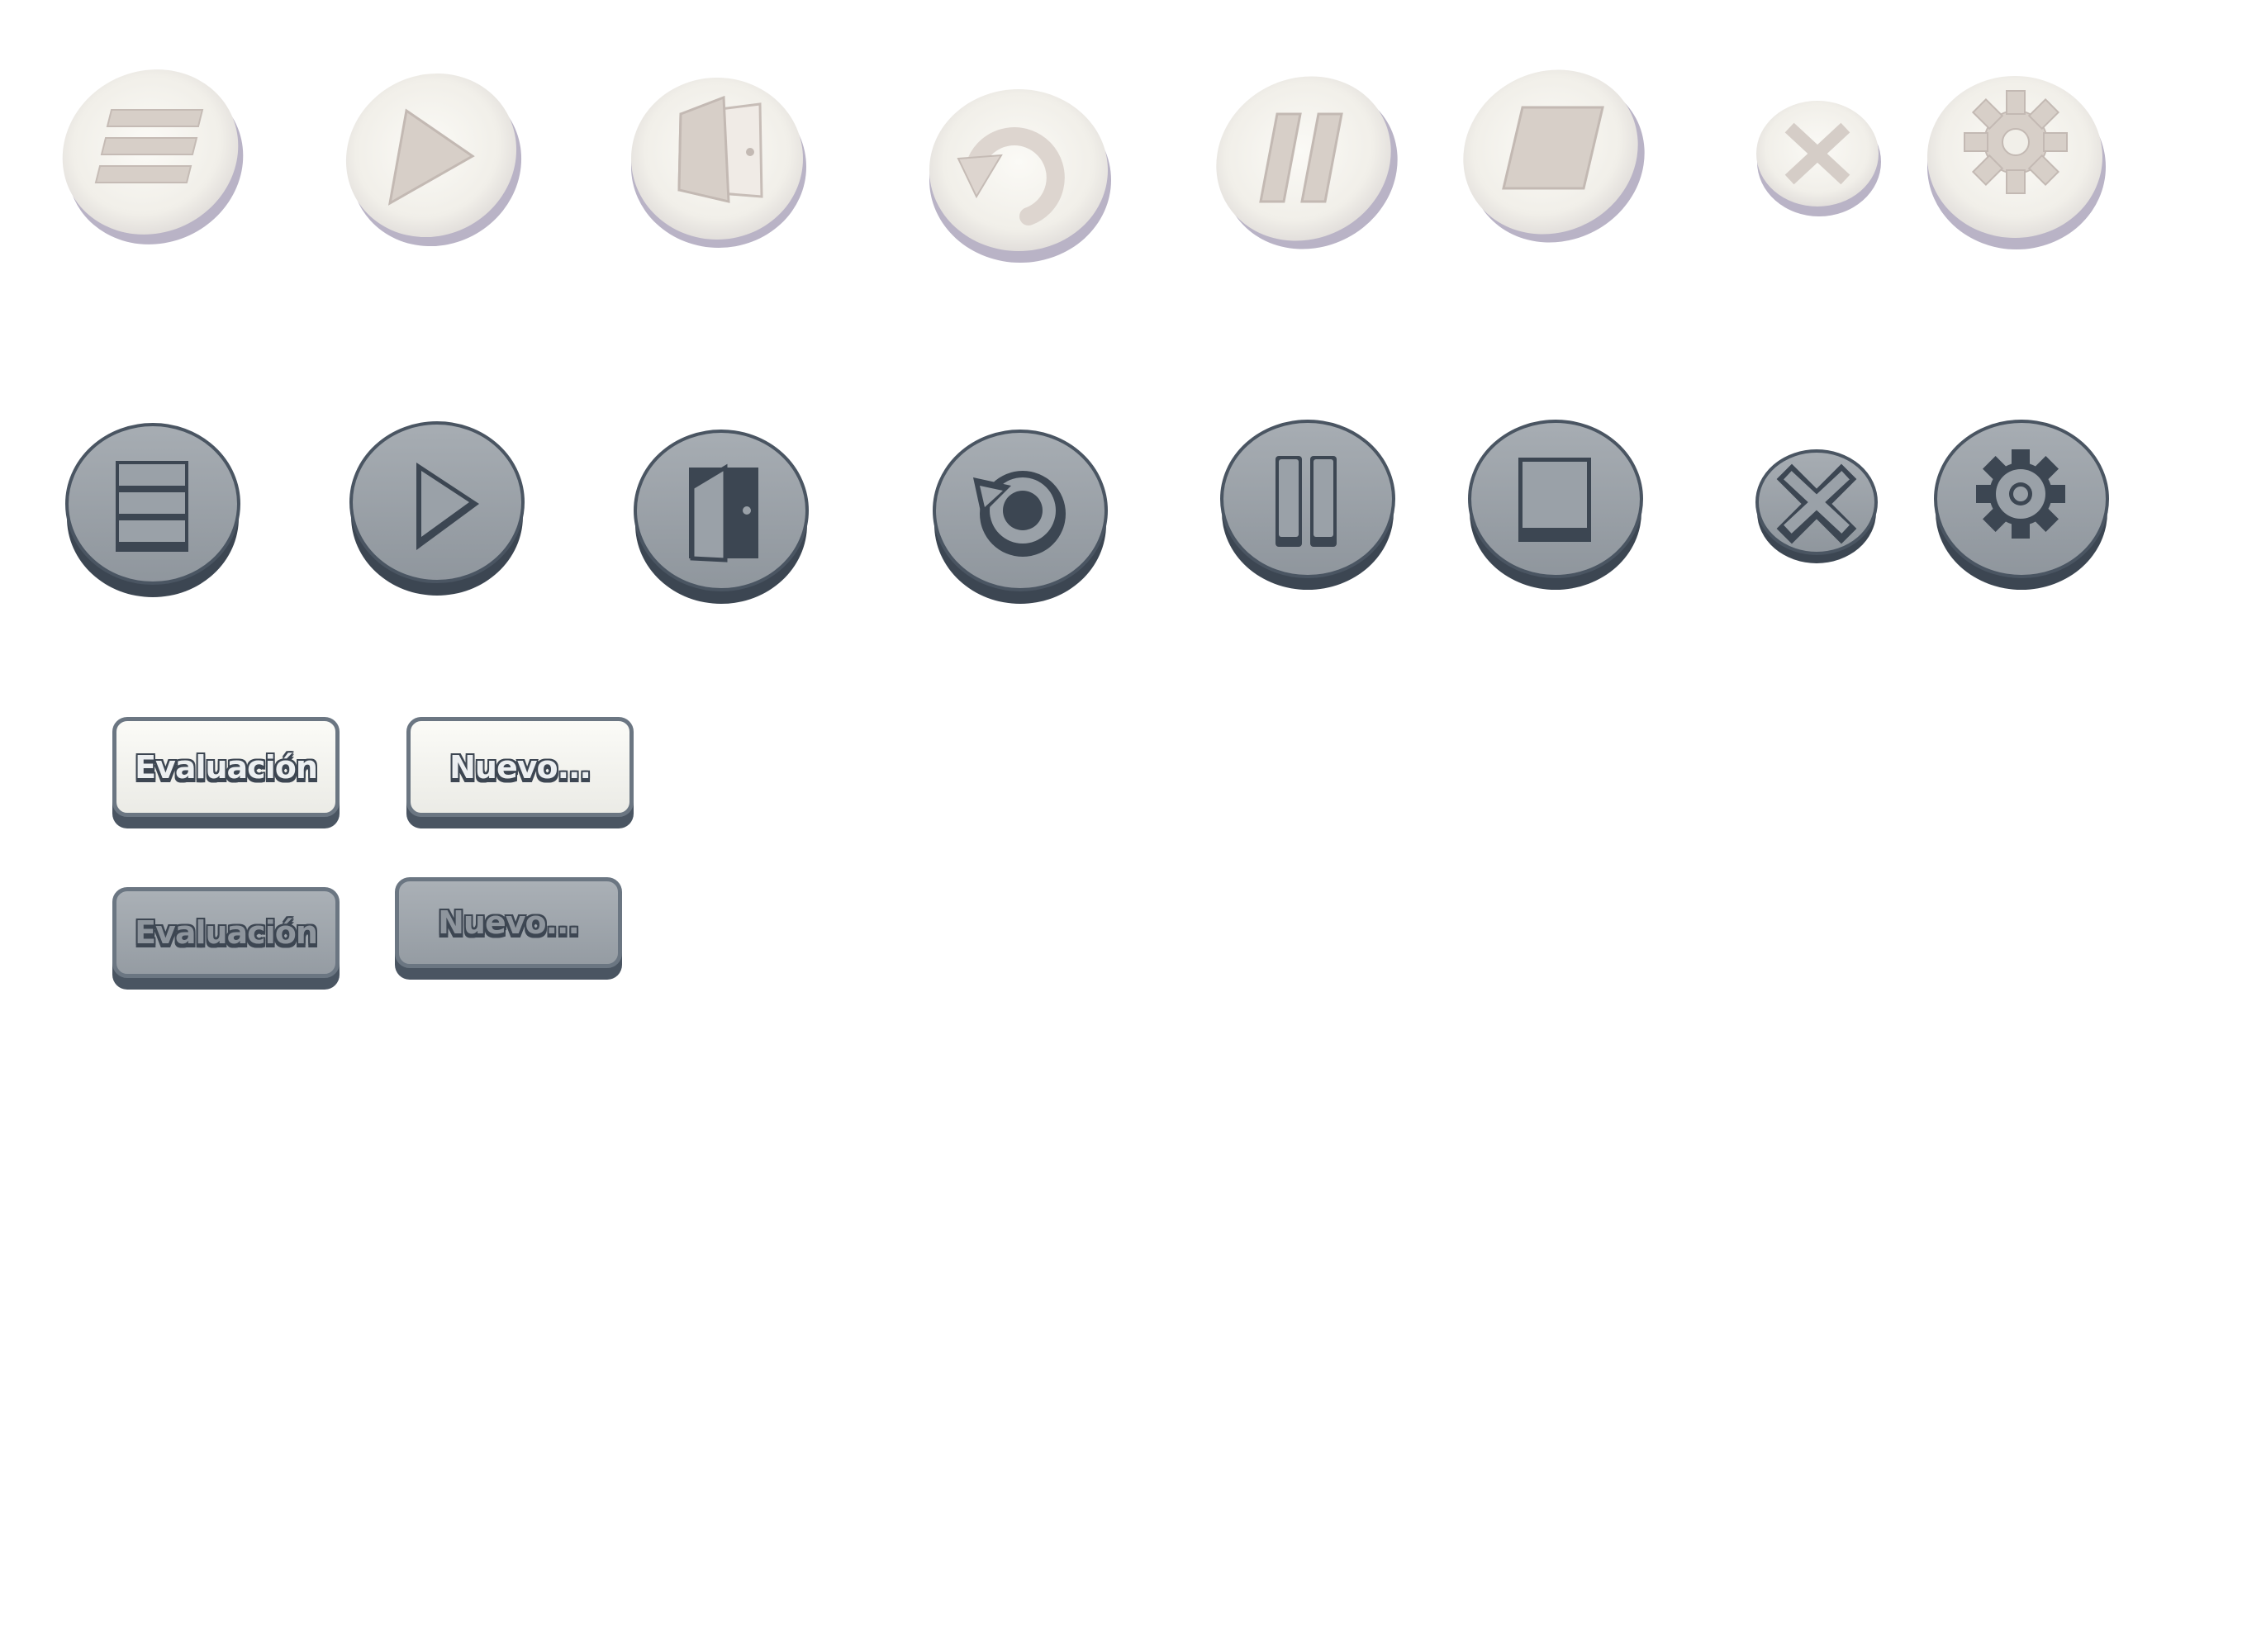  What do you see at coordinates (1817, 506) in the screenshot?
I see `dark-close-button` at bounding box center [1817, 506].